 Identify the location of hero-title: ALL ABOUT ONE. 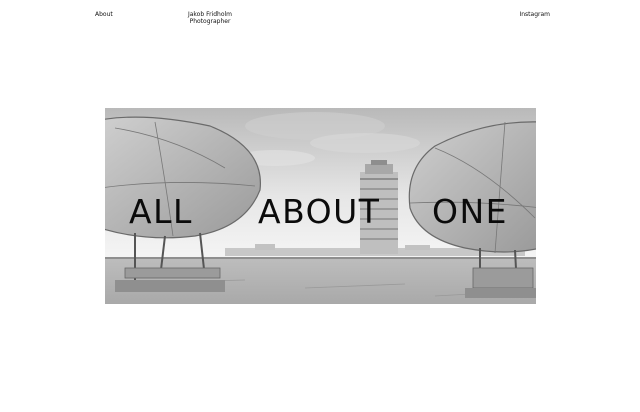
(320, 212).